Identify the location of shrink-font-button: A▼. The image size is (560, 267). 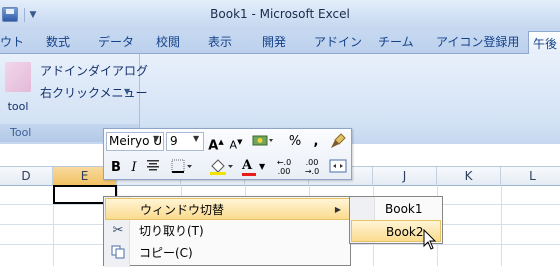
(236, 142).